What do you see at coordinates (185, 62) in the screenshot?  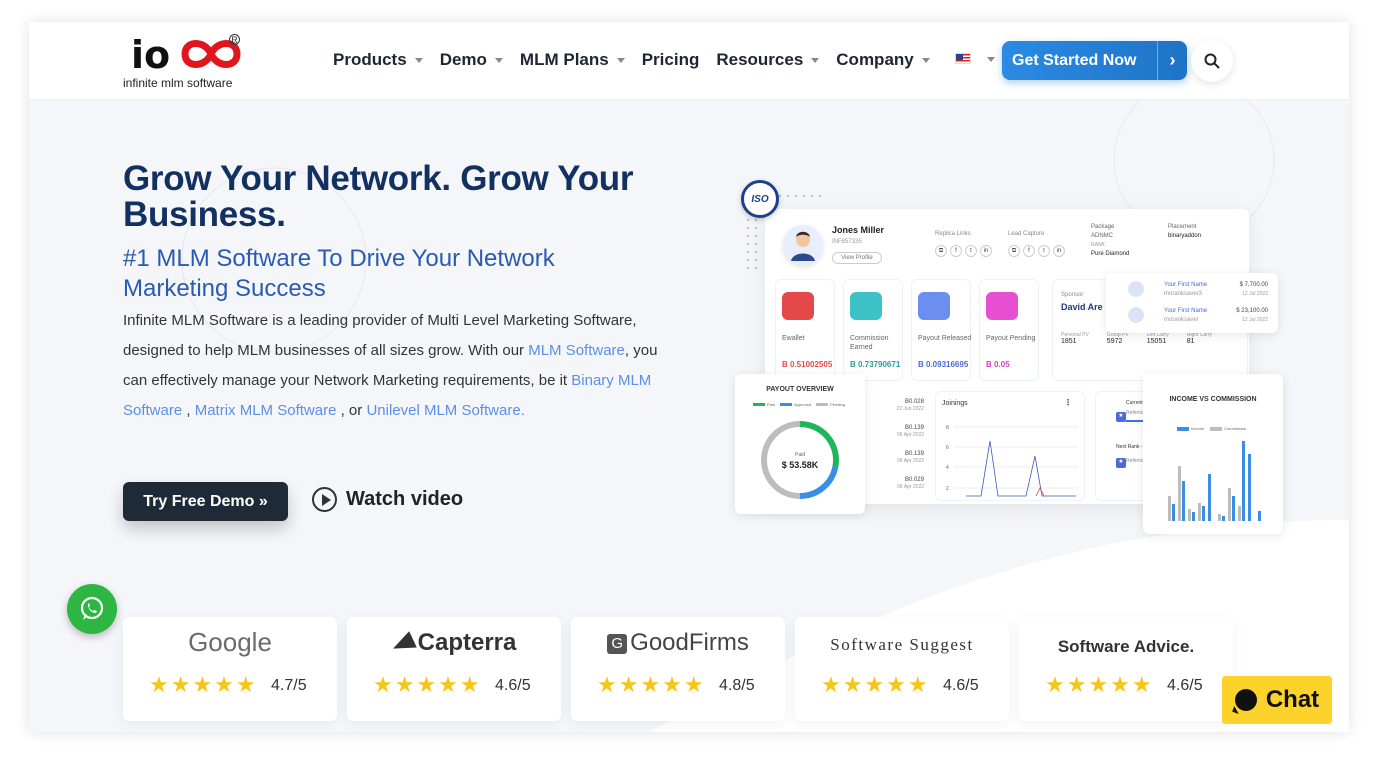 I see `logo: io R infinite mlm software` at bounding box center [185, 62].